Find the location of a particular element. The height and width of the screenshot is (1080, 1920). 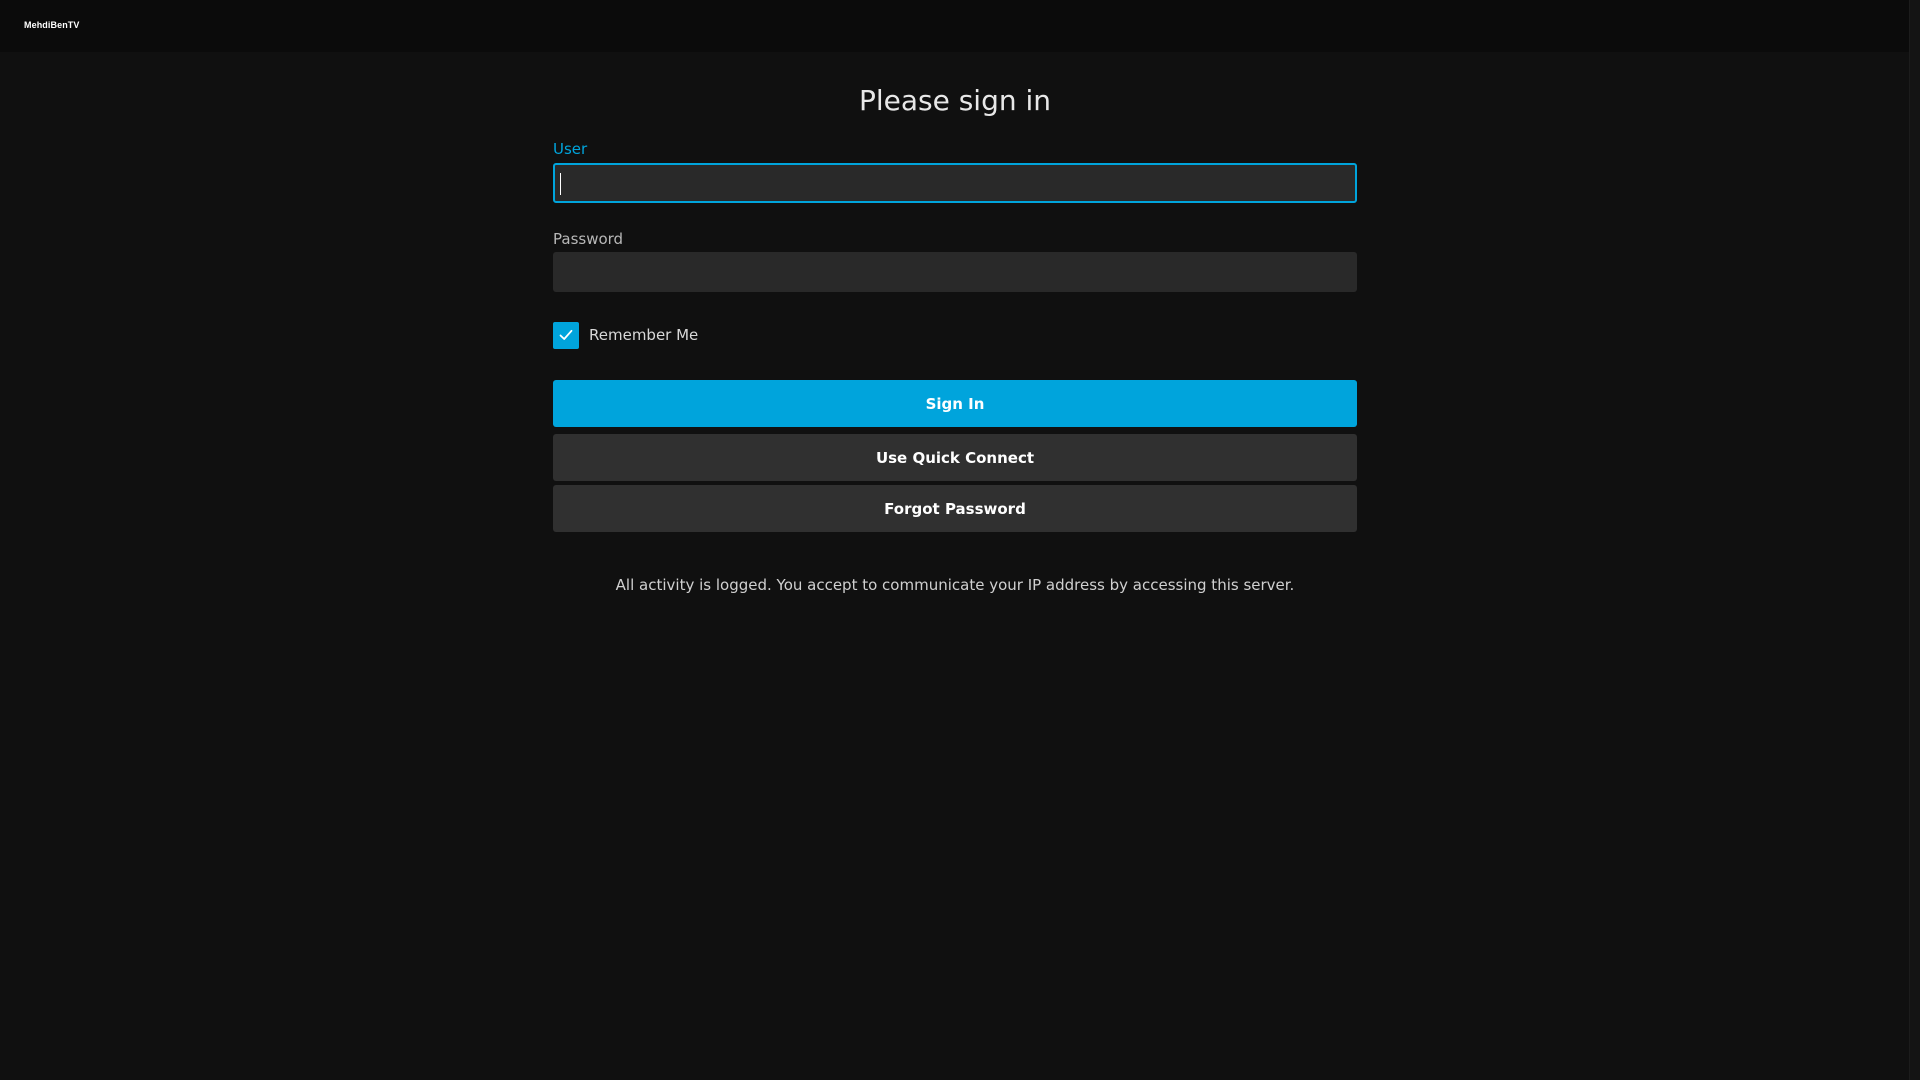

forgot-password-button: Forgot Password is located at coordinates (955, 508).